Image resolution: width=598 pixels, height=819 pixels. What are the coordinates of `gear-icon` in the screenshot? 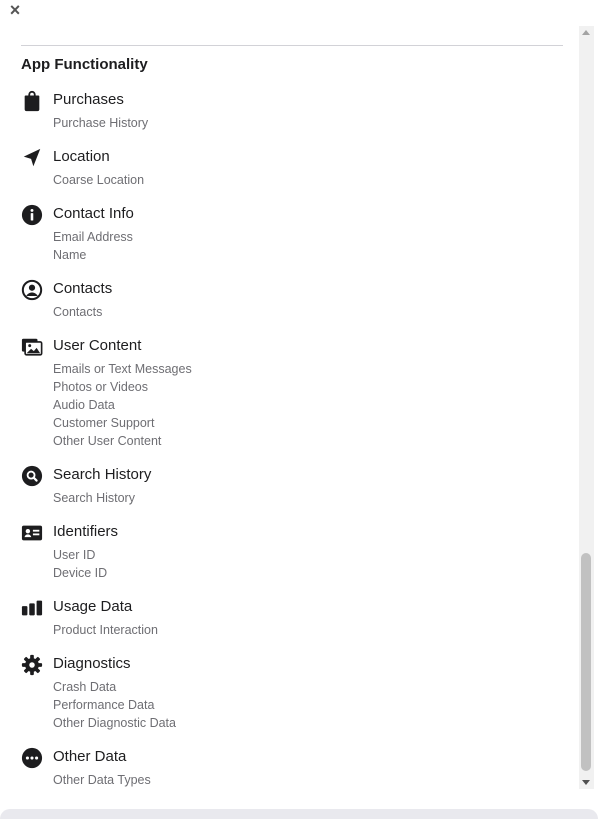 It's located at (32, 665).